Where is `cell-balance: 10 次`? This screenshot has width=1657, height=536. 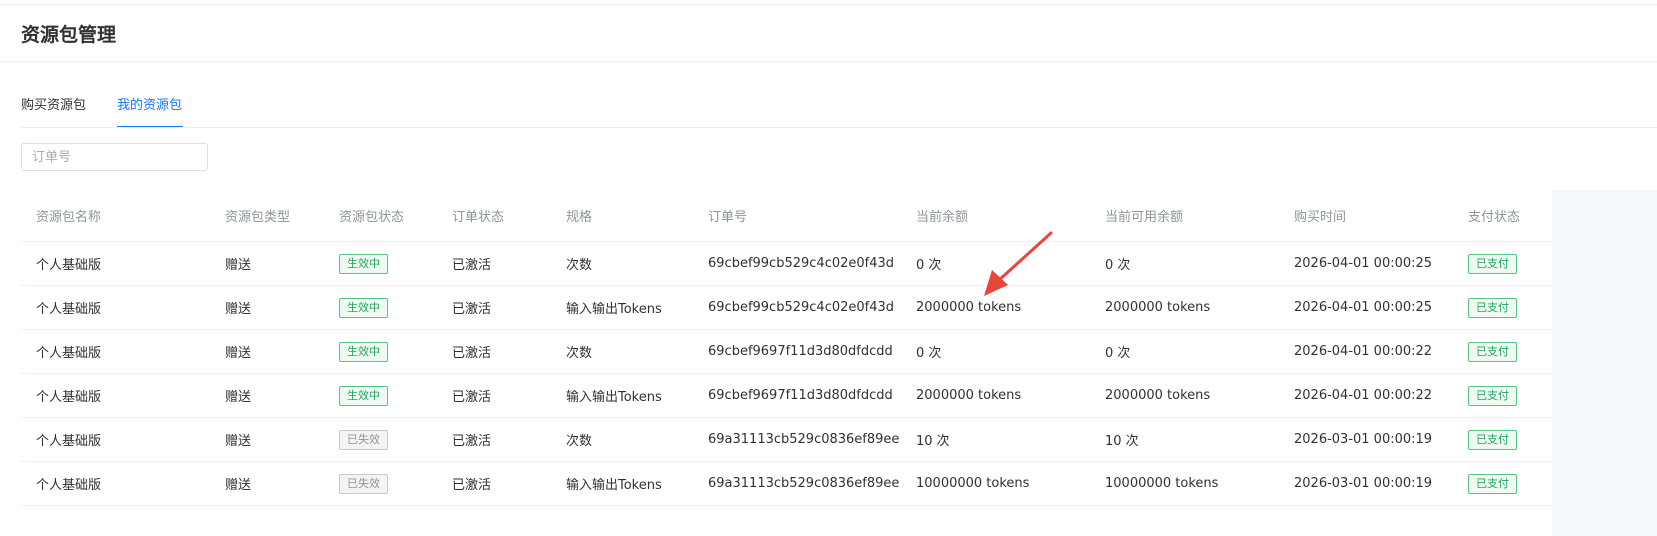 cell-balance: 10 次 is located at coordinates (995, 439).